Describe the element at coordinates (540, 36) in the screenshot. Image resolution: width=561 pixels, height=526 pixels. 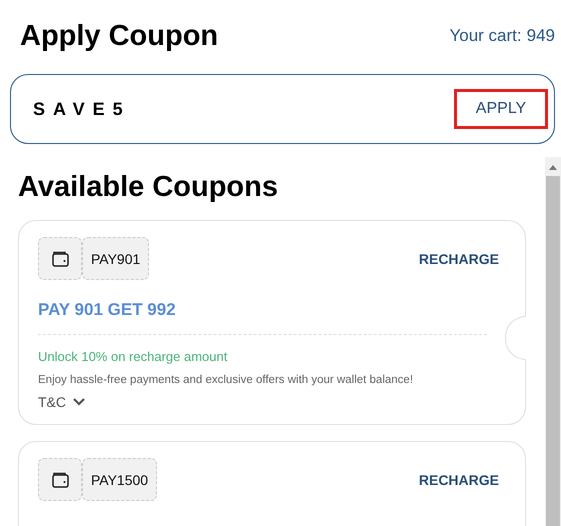
I see `cart-total: 949` at that location.